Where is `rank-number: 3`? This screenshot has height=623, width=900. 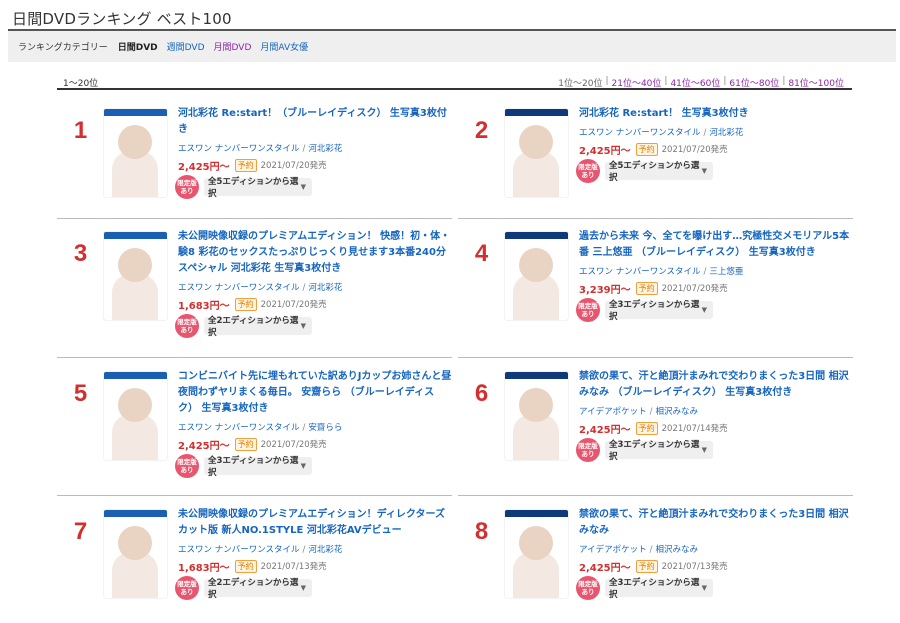
rank-number: 3 is located at coordinates (80, 253).